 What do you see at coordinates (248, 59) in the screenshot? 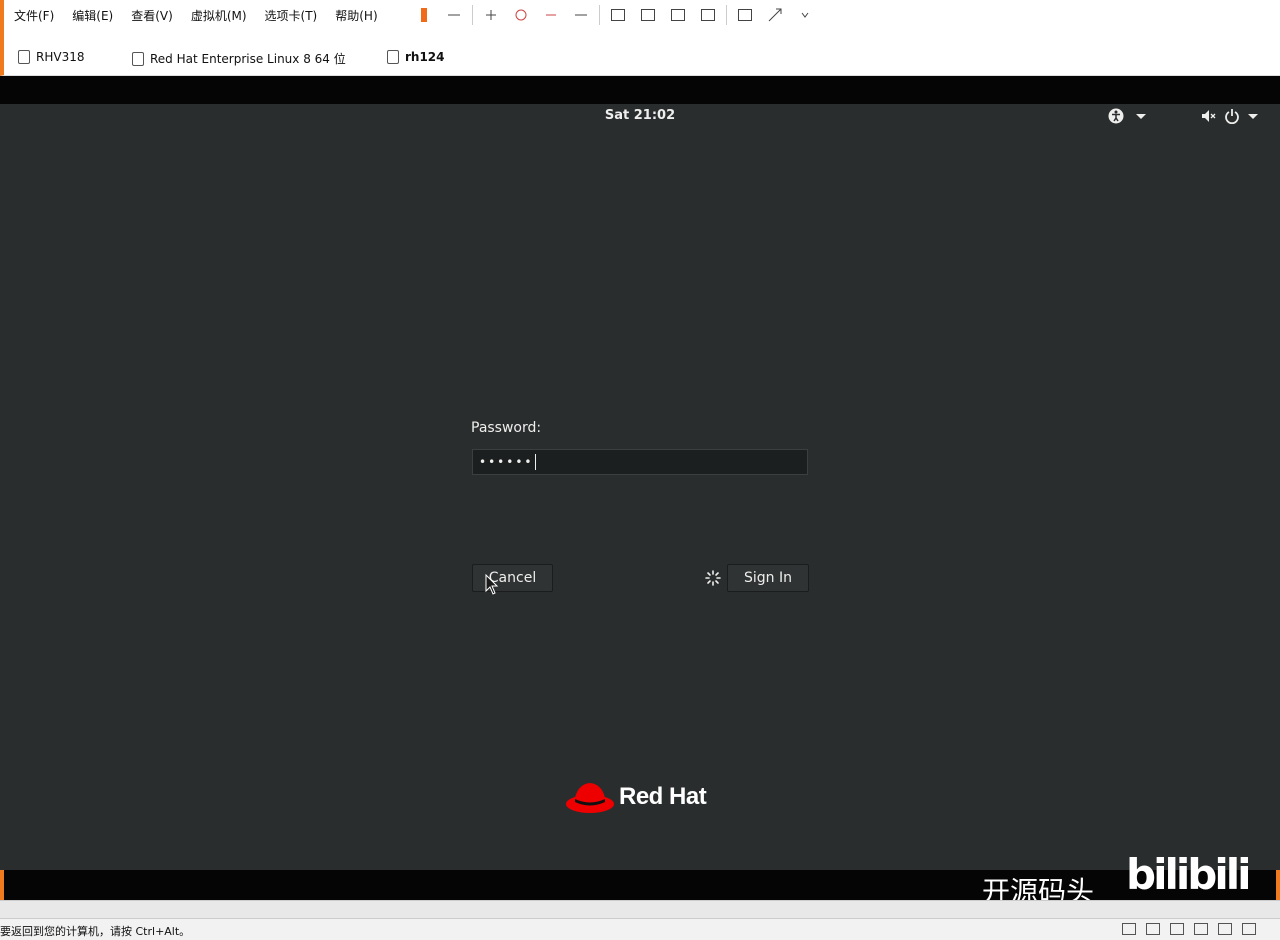
I see `tab-label: Red Hat Enterprise Linux 8 64 位` at bounding box center [248, 59].